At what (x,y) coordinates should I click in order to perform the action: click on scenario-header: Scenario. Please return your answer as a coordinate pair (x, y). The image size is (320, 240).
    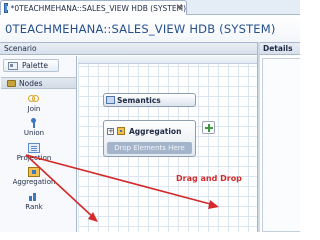
    Looking at the image, I should click on (128, 48).